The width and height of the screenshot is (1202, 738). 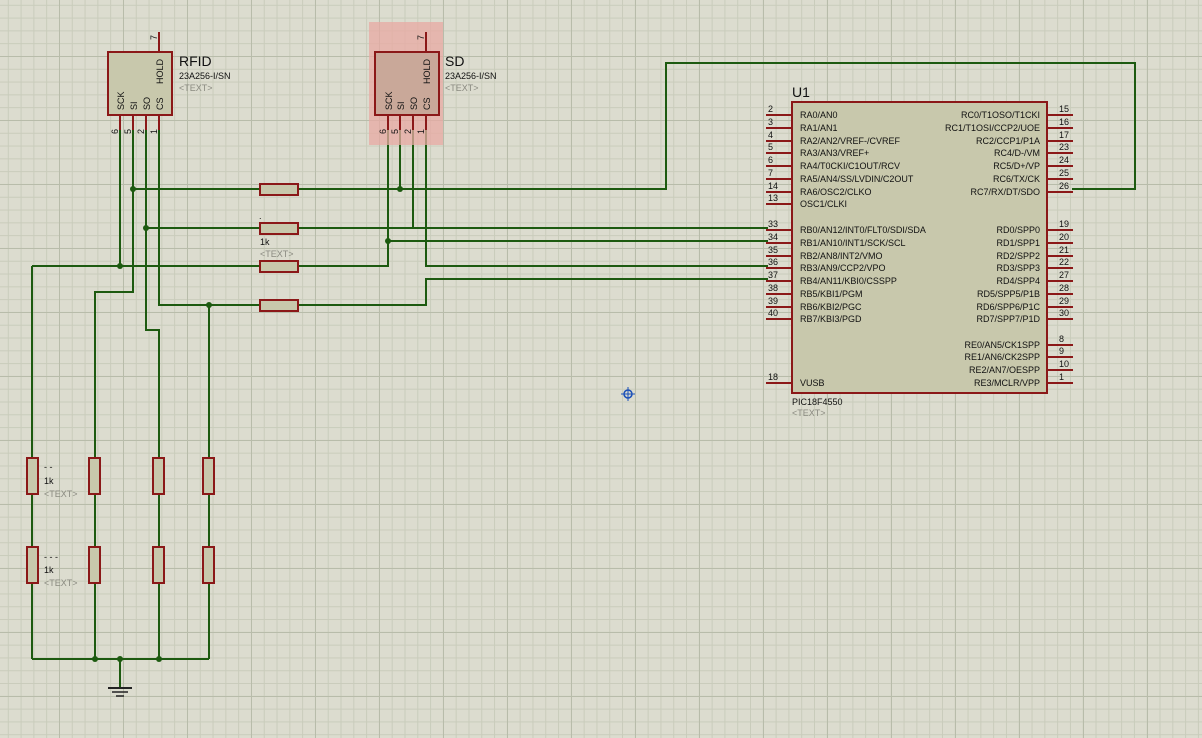 I want to click on u1-pin-name: RA6/OSC2/CLKO, so click(x=836, y=192).